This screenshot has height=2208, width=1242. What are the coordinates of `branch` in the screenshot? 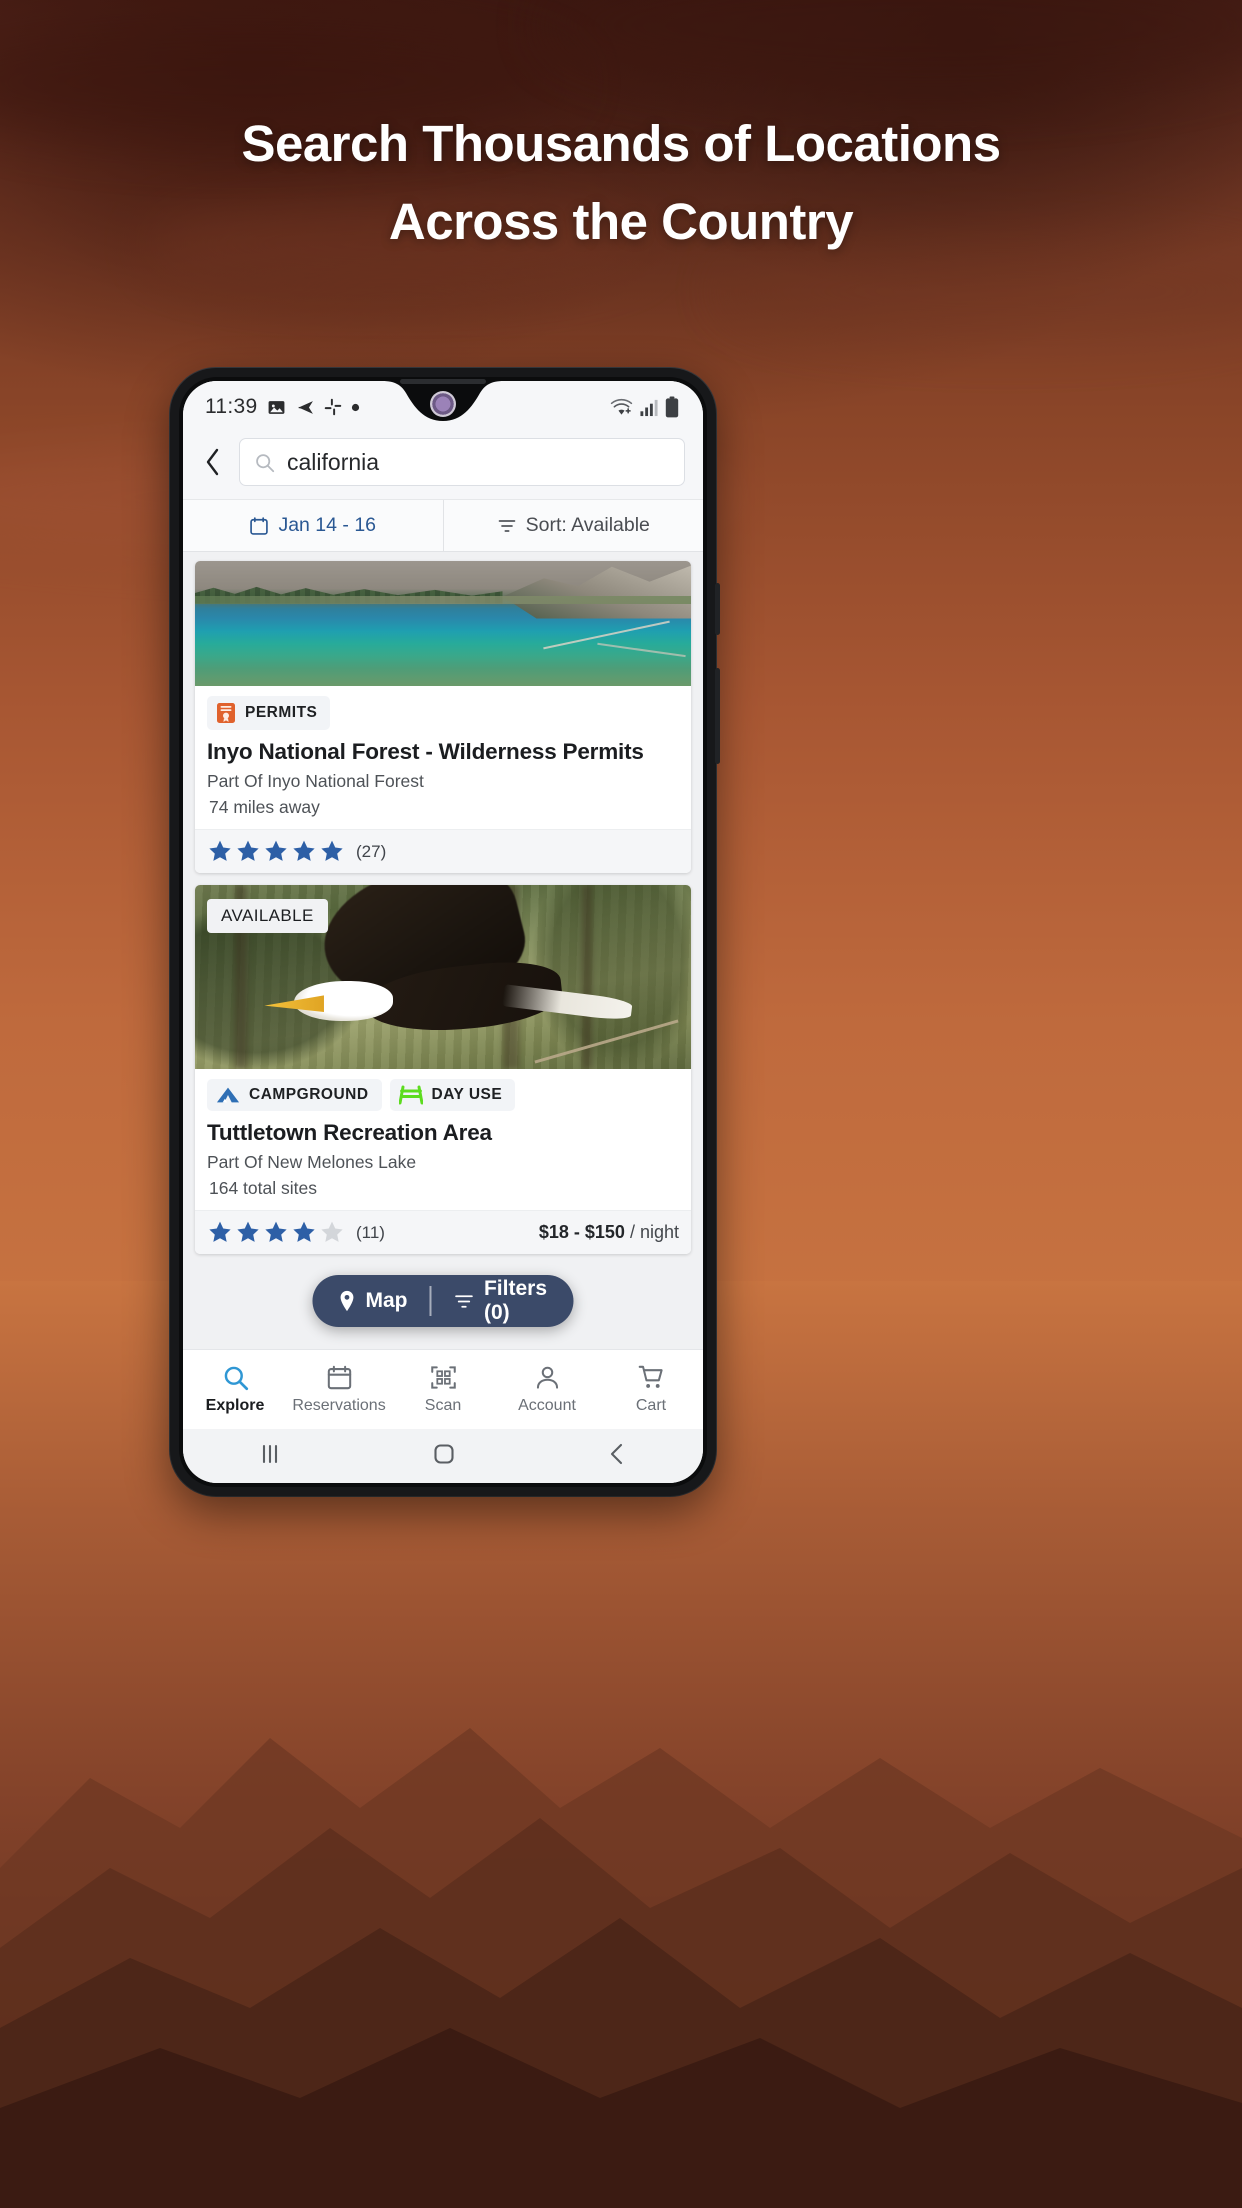 It's located at (641, 649).